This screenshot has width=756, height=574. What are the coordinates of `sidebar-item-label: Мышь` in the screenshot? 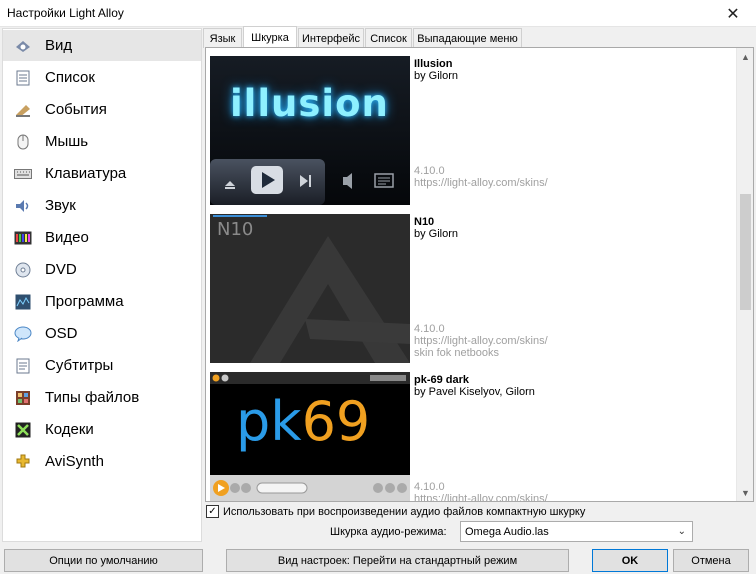 It's located at (67, 141).